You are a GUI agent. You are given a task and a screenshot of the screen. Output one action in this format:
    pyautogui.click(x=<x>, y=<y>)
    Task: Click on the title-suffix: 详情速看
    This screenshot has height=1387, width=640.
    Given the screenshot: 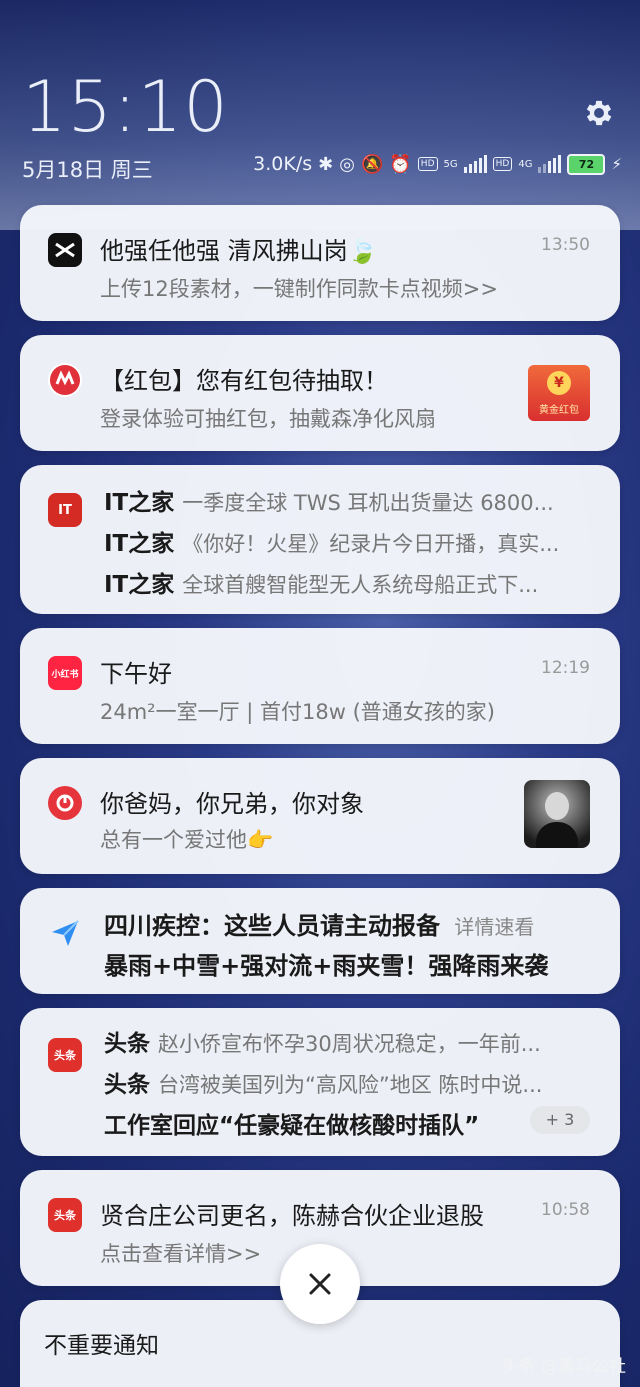 What is the action you would take?
    pyautogui.click(x=494, y=927)
    